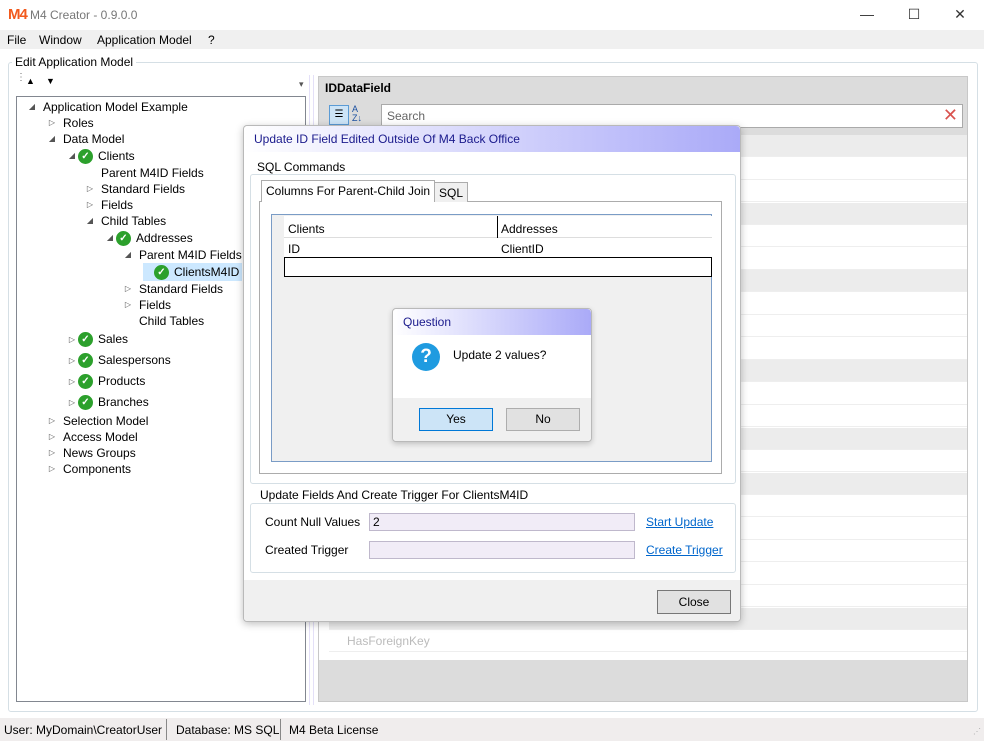  What do you see at coordinates (977, 731) in the screenshot?
I see `resize-grip-icon: ⋰` at bounding box center [977, 731].